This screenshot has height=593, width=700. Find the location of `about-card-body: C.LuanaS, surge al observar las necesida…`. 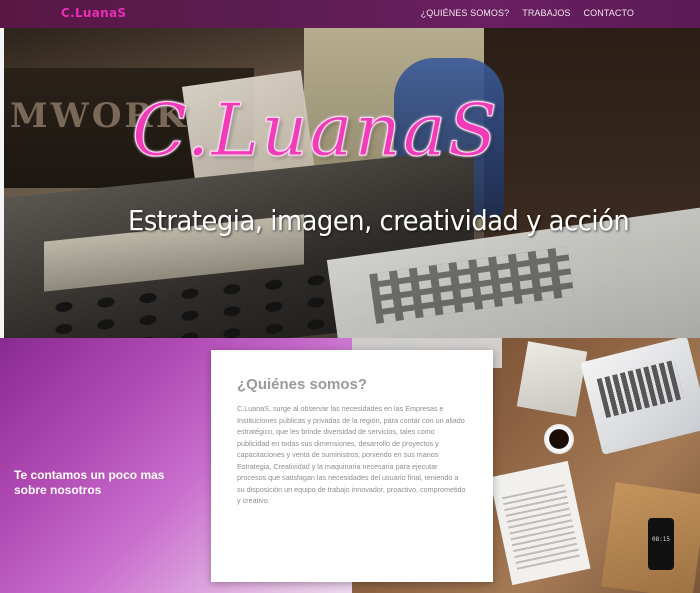

about-card-body: C.LuanaS, surge al observar las necesida… is located at coordinates (351, 454).